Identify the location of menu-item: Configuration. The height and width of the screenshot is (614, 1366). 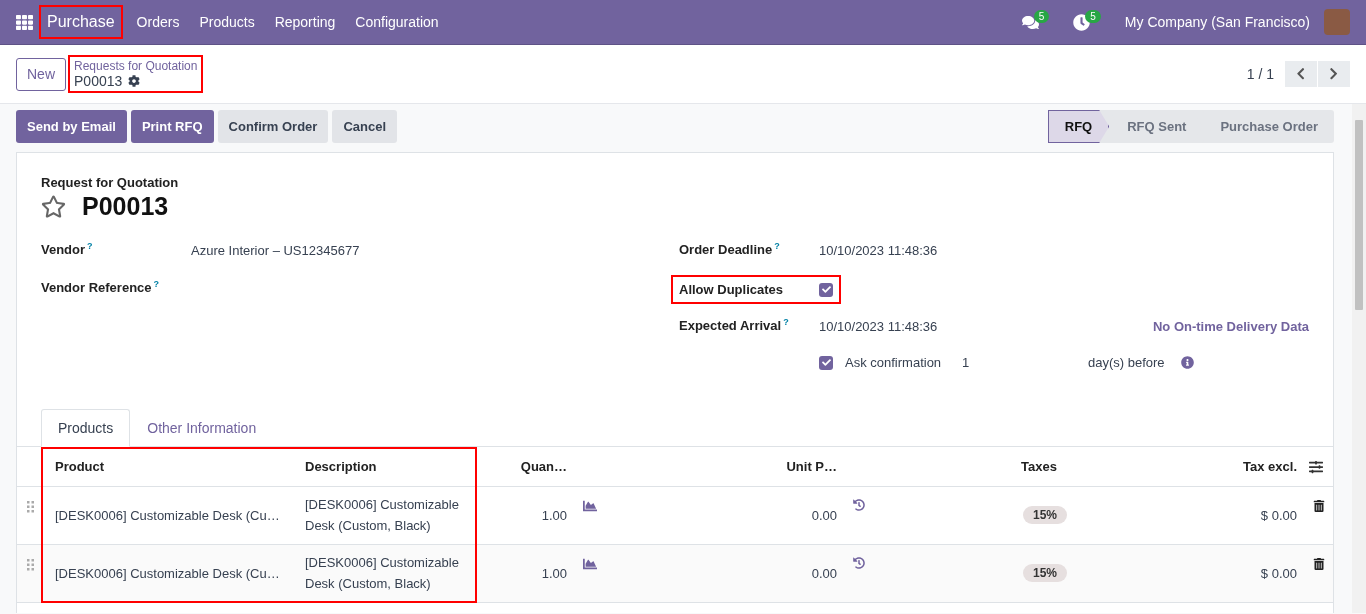
(397, 22).